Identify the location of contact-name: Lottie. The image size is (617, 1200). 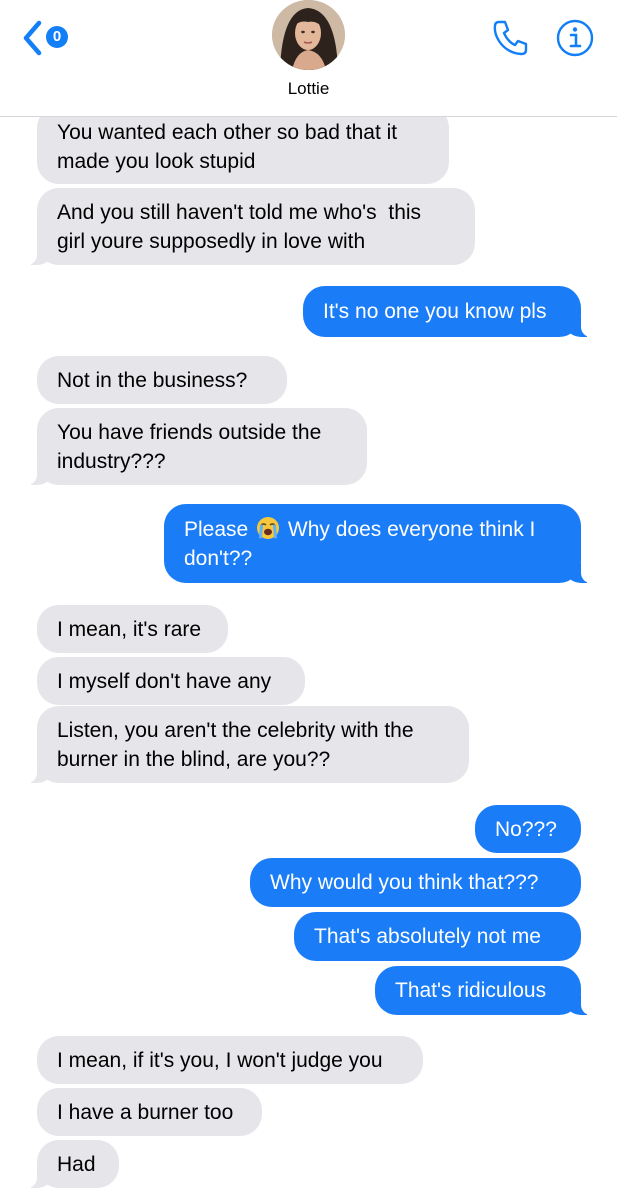
(308, 89).